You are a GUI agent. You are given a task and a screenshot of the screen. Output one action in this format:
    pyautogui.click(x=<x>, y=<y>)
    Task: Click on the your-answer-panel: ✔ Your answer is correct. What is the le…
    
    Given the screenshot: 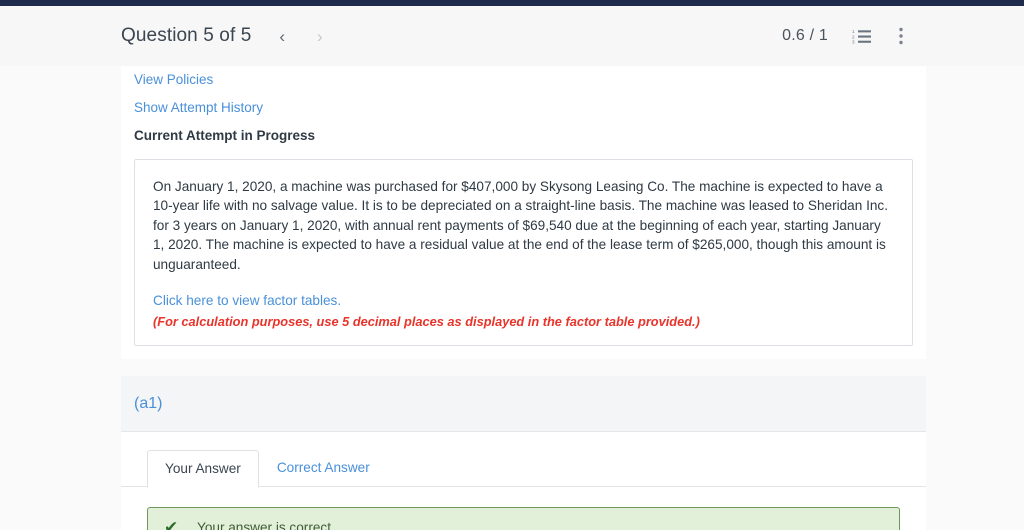 What is the action you would take?
    pyautogui.click(x=523, y=508)
    